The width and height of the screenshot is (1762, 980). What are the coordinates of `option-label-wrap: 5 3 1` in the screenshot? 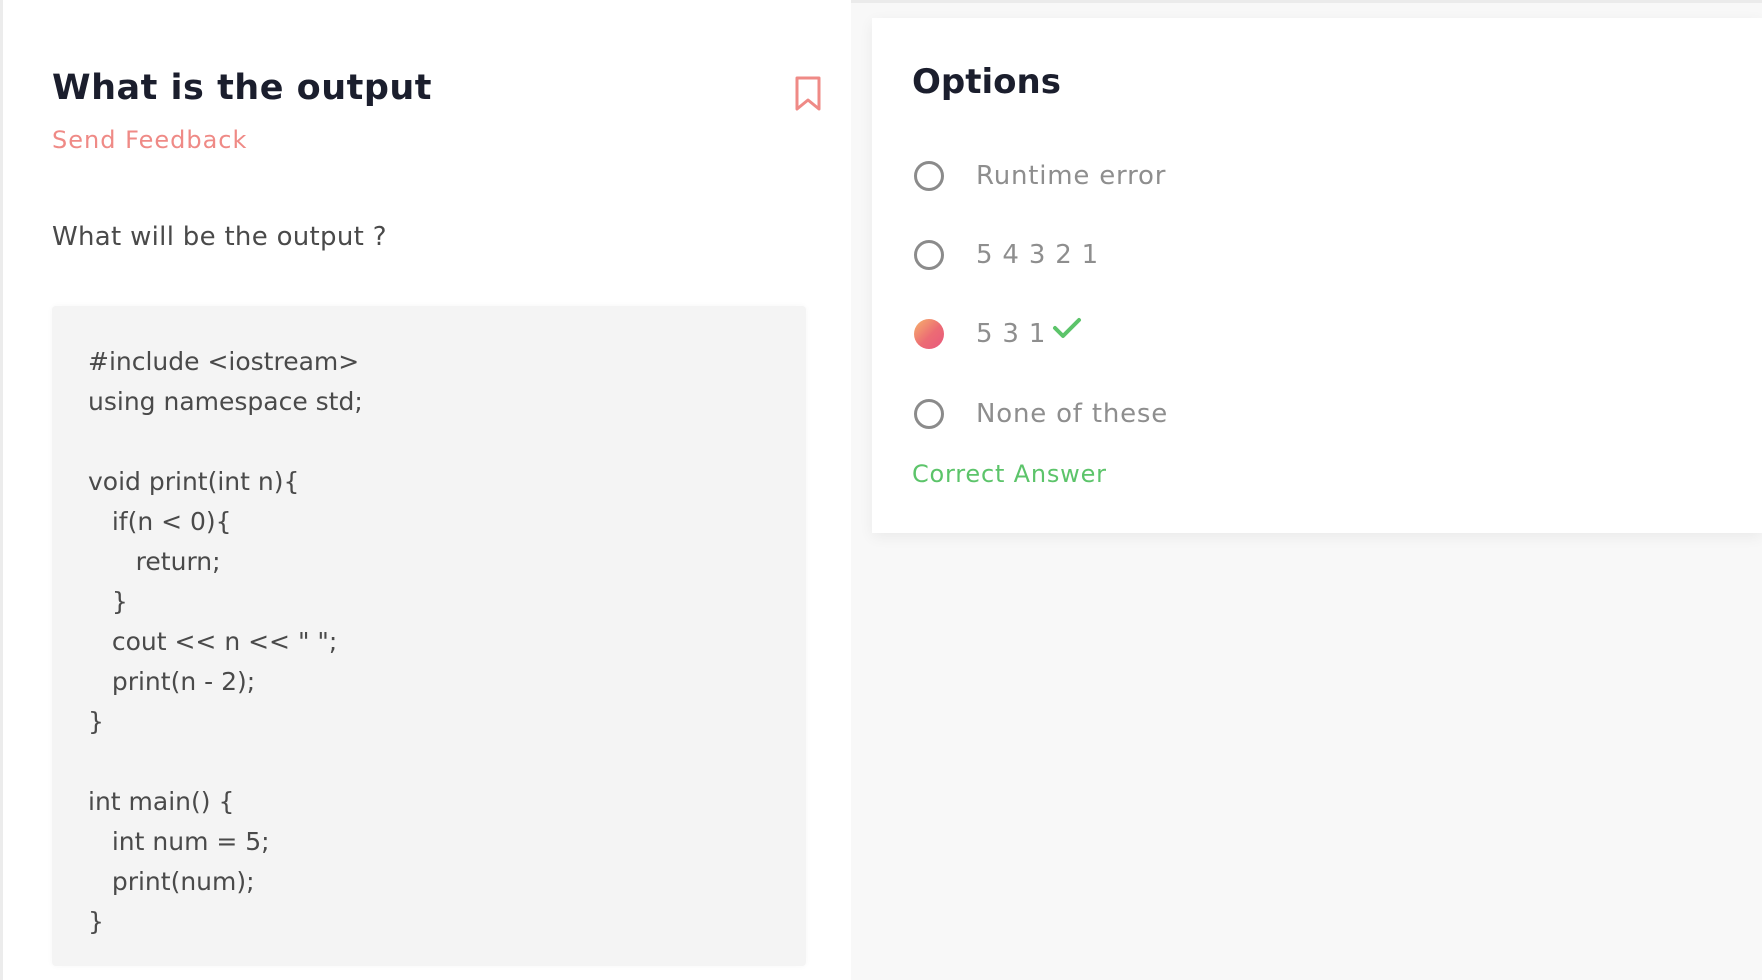 It's located at (1029, 333).